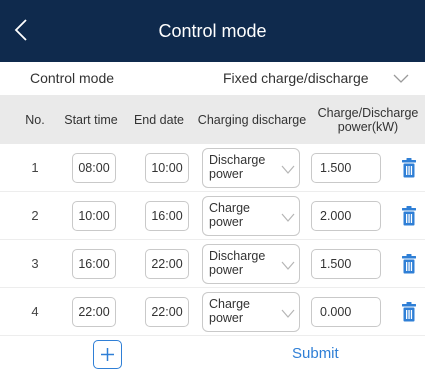 Image resolution: width=425 pixels, height=376 pixels. Describe the element at coordinates (296, 78) in the screenshot. I see `control-mode-select: Fixed charge/discharge` at that location.